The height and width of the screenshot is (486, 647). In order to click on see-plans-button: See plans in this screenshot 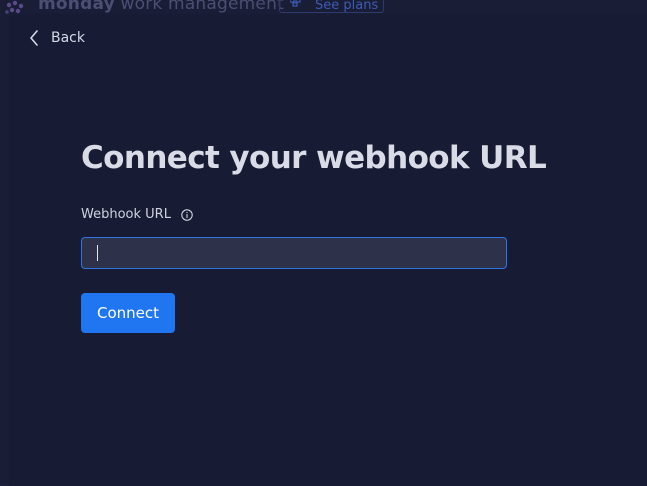, I will do `click(331, 6)`.